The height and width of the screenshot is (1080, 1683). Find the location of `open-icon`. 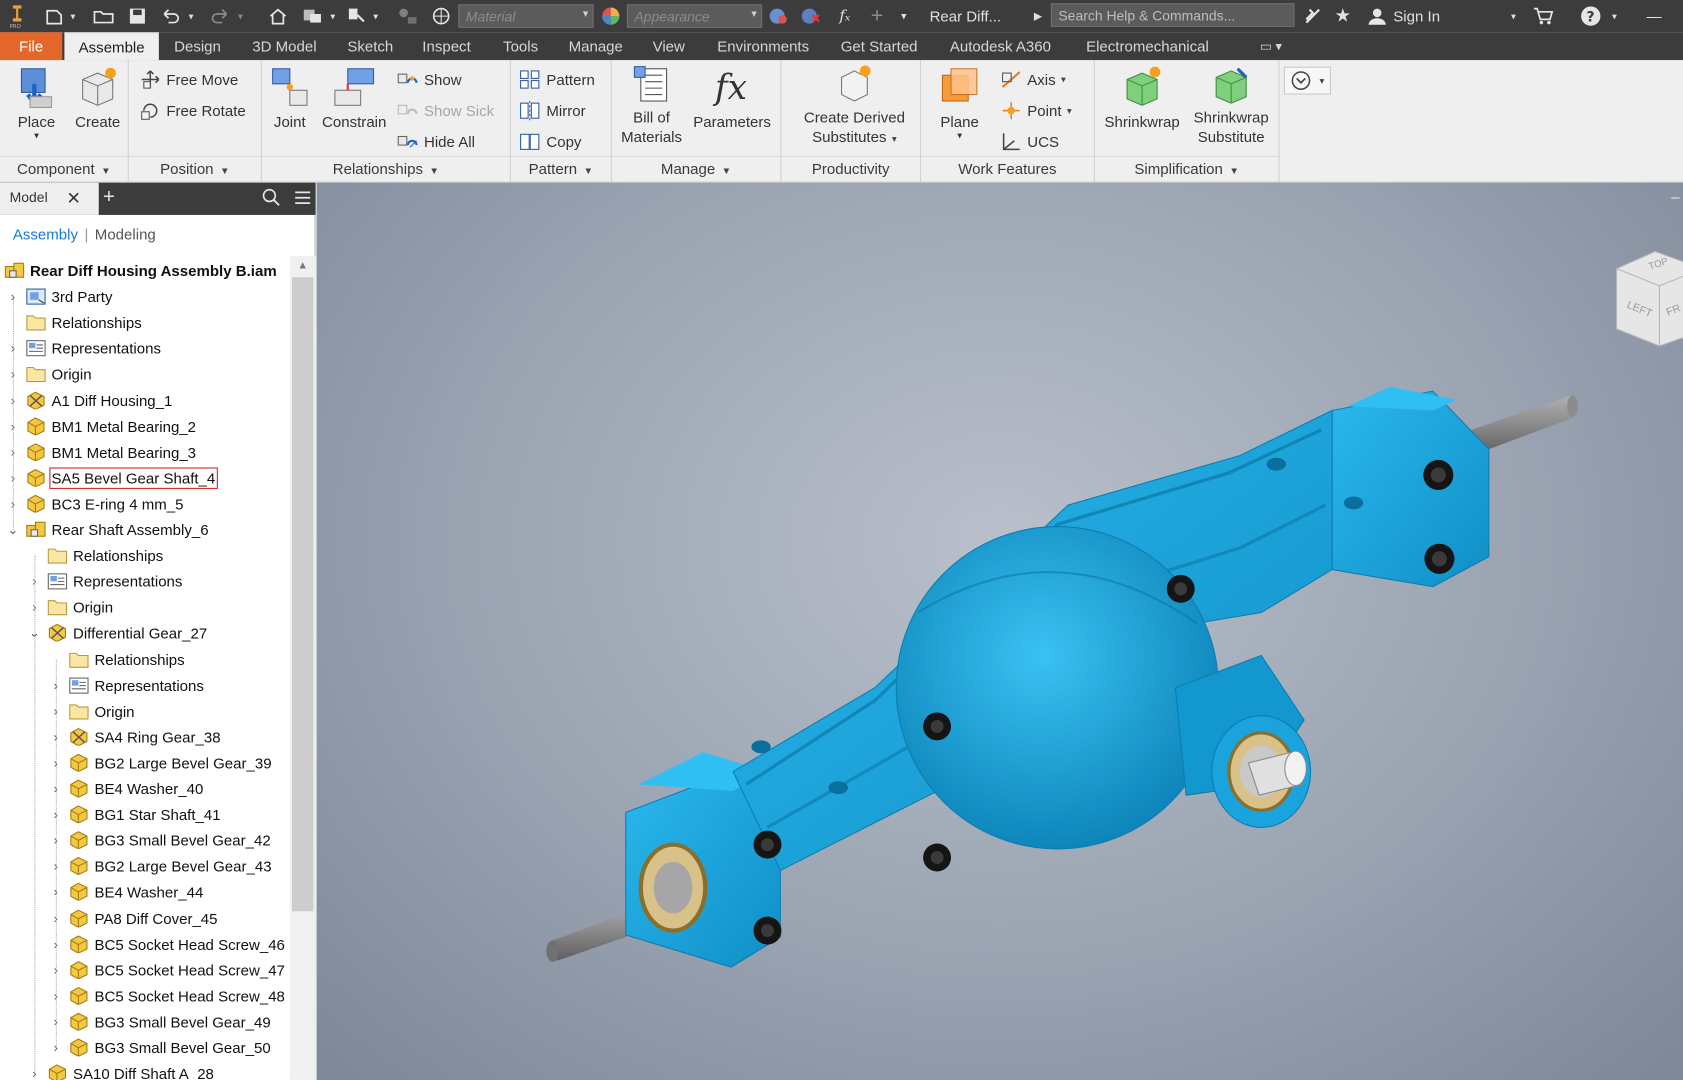

open-icon is located at coordinates (104, 16).